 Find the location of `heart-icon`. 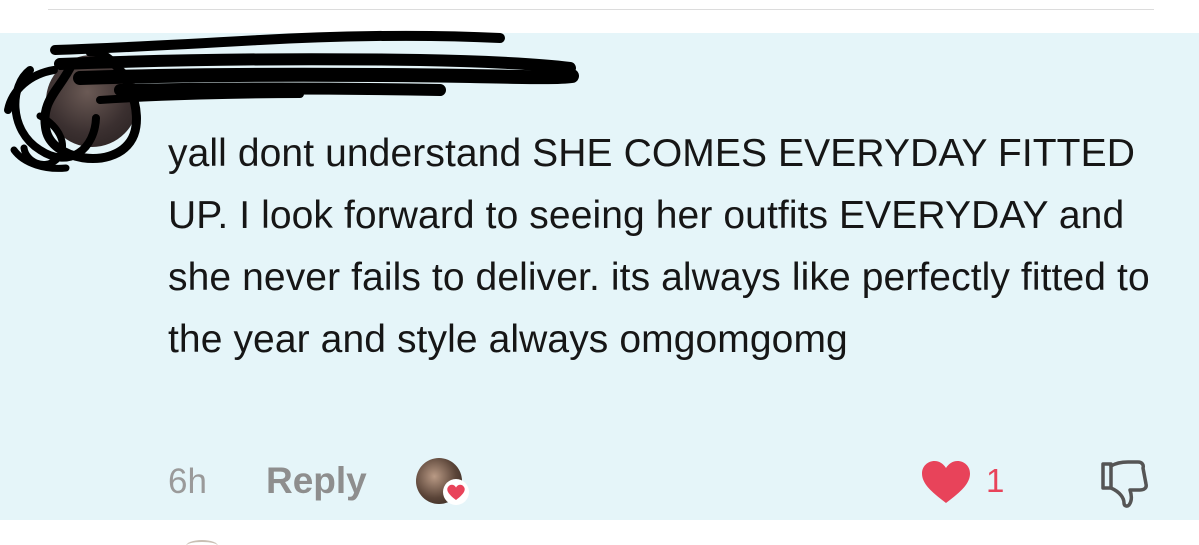

heart-icon is located at coordinates (456, 492).